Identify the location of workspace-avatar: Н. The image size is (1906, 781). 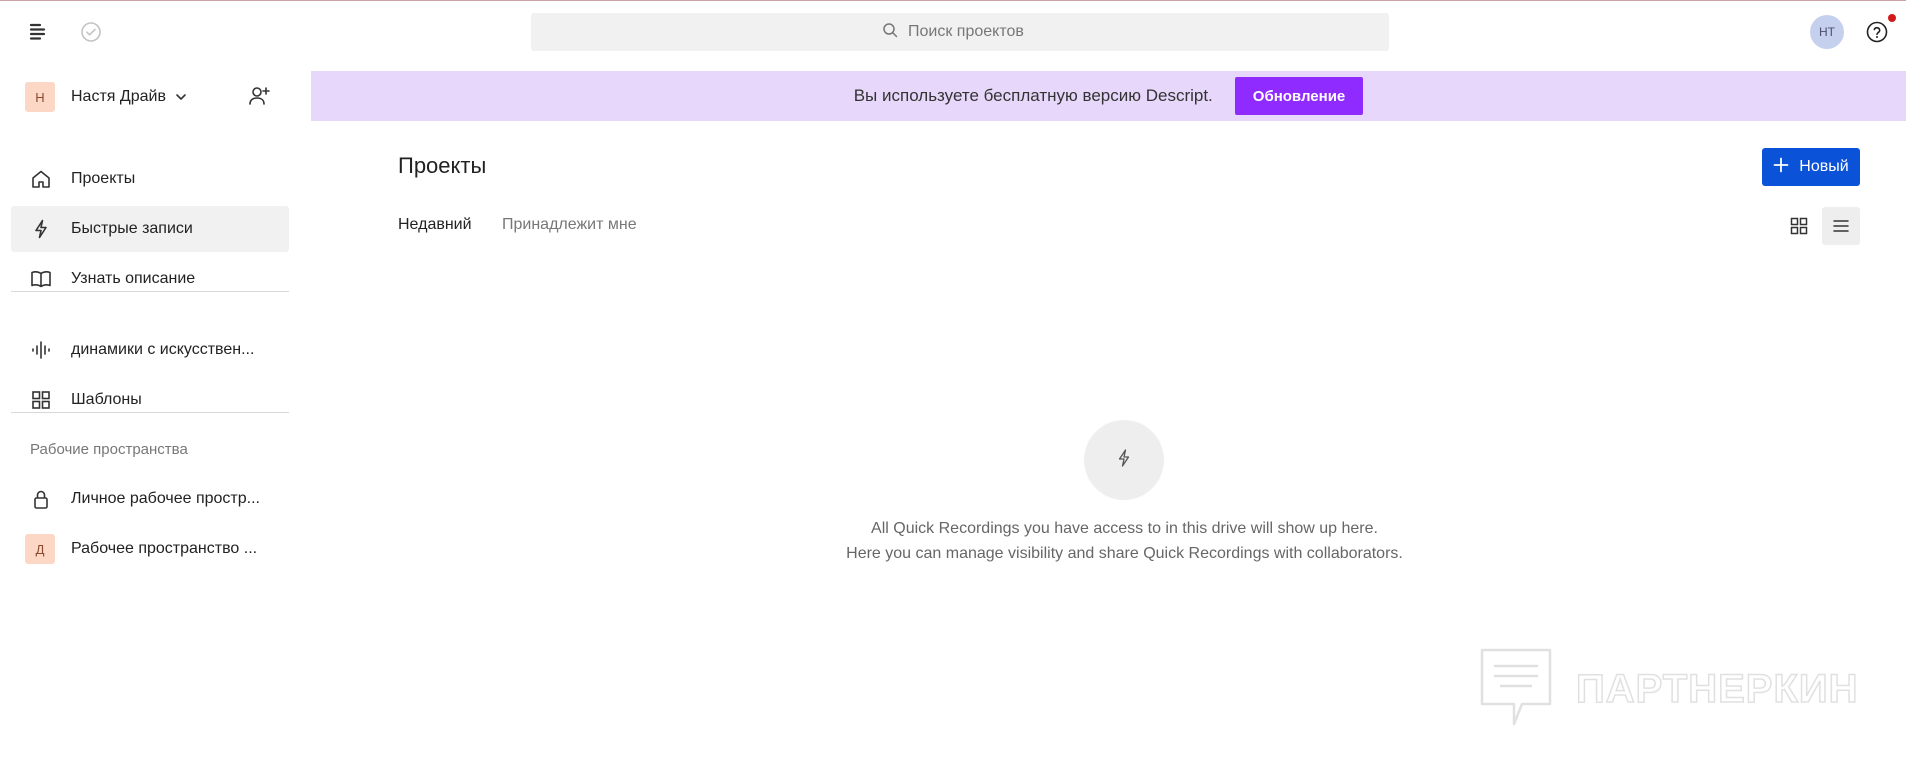
(40, 97).